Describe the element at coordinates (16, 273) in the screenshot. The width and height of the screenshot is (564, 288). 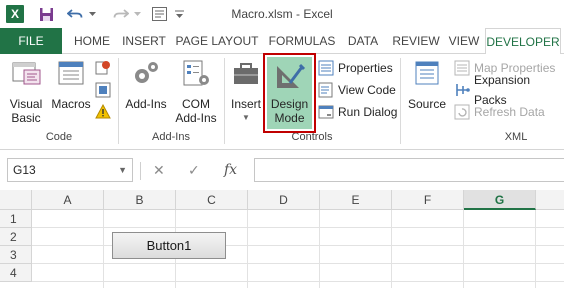
I see `row-header-4: 4` at that location.